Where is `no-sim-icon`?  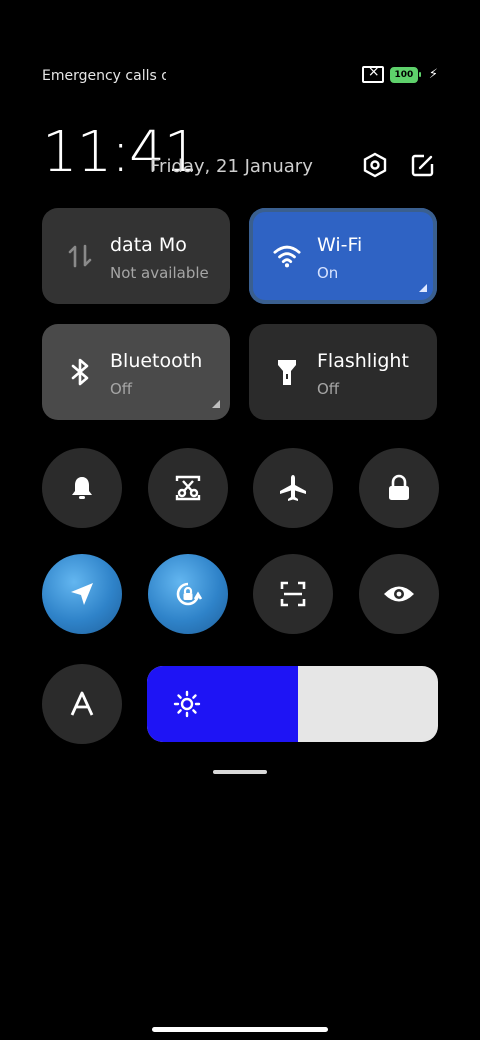 no-sim-icon is located at coordinates (372, 73).